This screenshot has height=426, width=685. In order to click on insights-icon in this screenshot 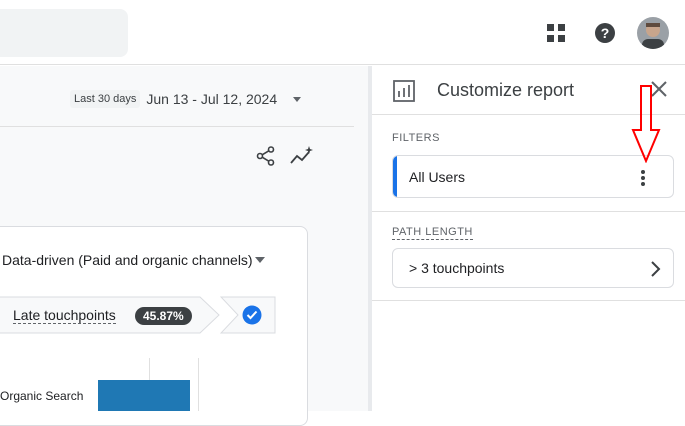, I will do `click(302, 156)`.